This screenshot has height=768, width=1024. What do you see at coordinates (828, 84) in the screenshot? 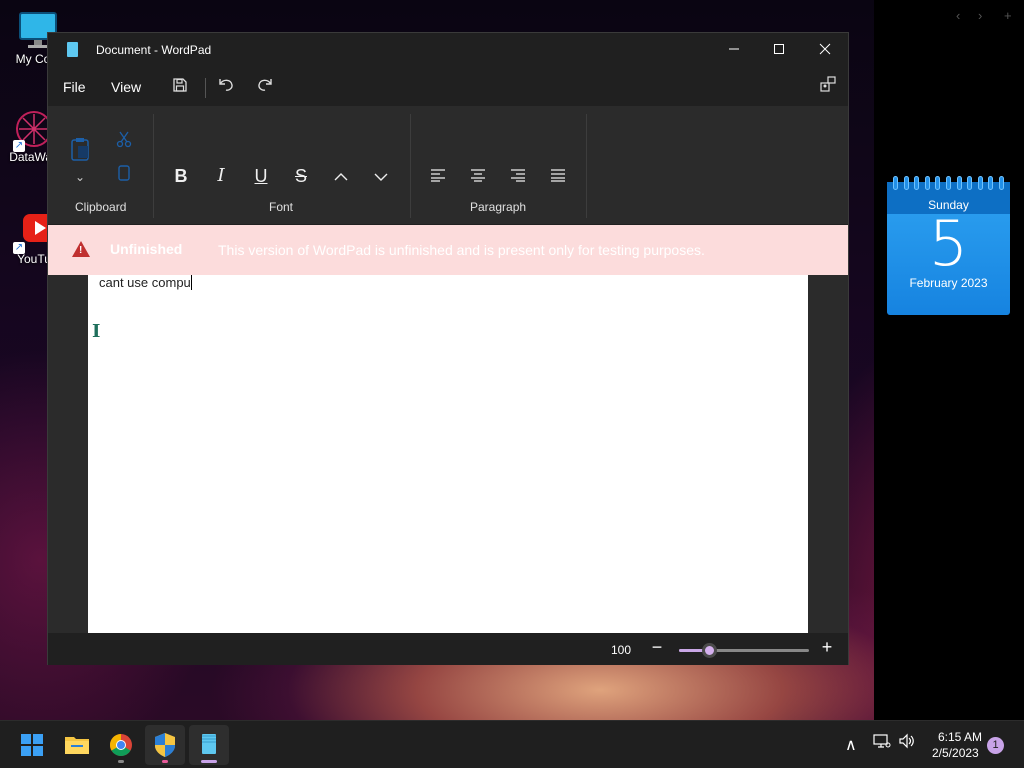
I see `feedback-icon` at bounding box center [828, 84].